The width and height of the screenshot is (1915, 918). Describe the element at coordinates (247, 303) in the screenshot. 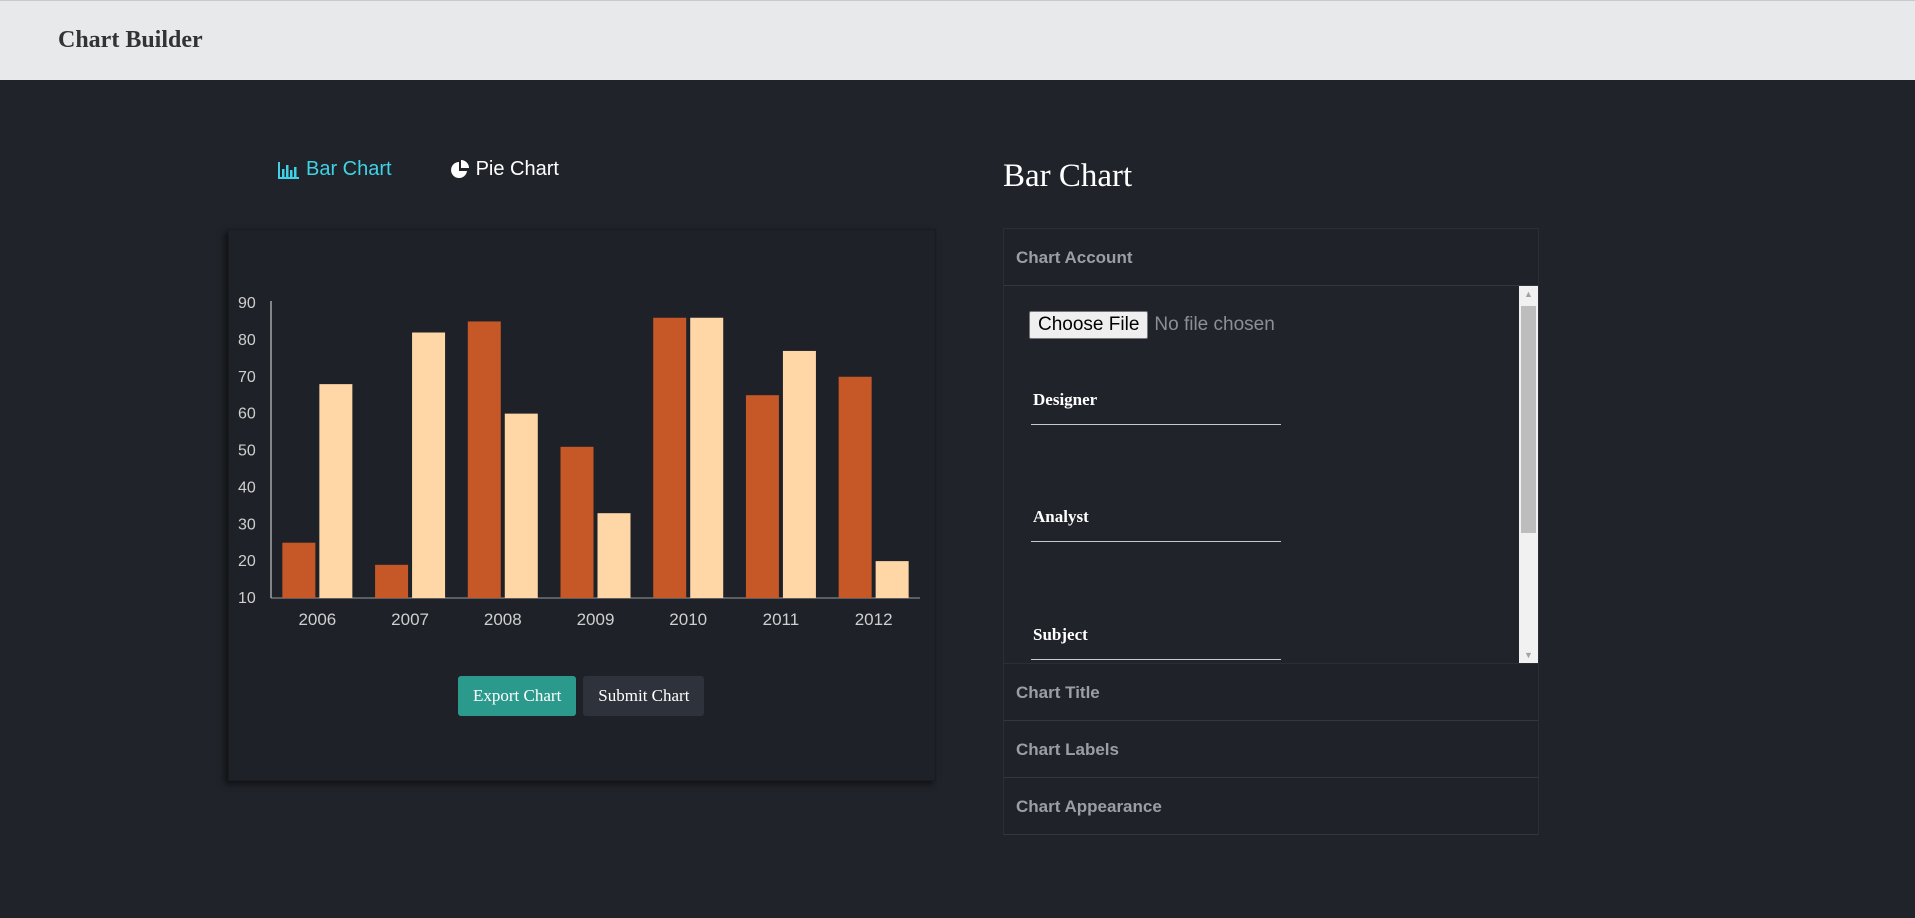

I see `y-tick-label: 90` at that location.